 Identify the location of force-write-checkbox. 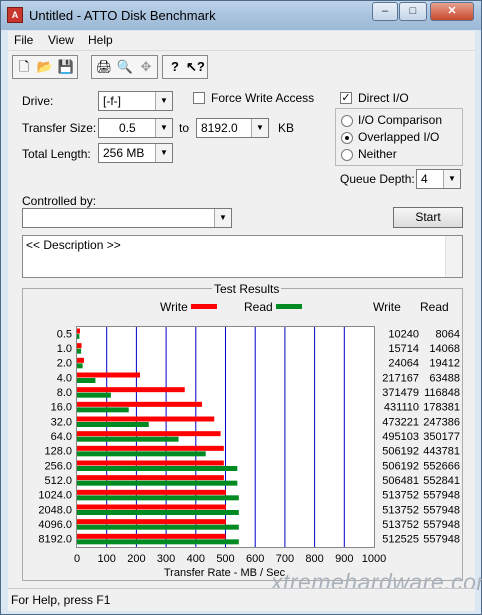
(199, 98).